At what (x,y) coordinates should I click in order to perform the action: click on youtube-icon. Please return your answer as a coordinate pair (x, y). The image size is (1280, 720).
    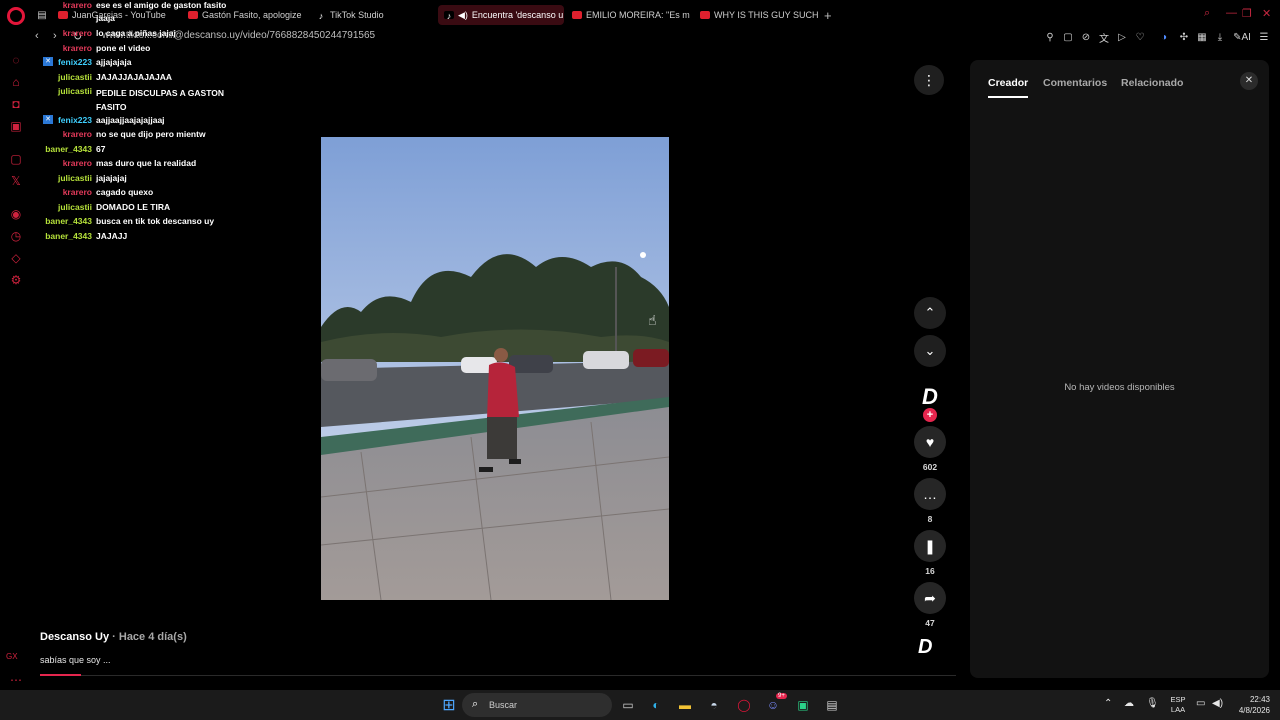
    Looking at the image, I should click on (577, 15).